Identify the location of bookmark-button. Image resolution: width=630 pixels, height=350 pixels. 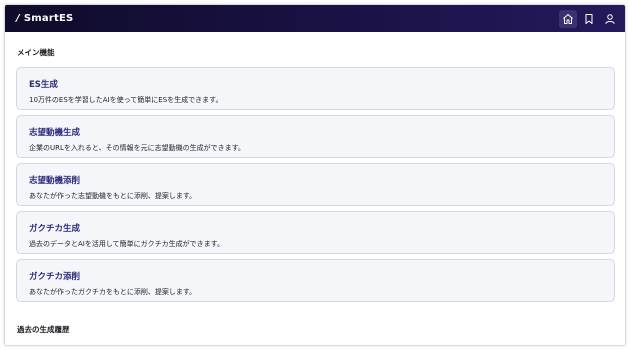
(589, 19).